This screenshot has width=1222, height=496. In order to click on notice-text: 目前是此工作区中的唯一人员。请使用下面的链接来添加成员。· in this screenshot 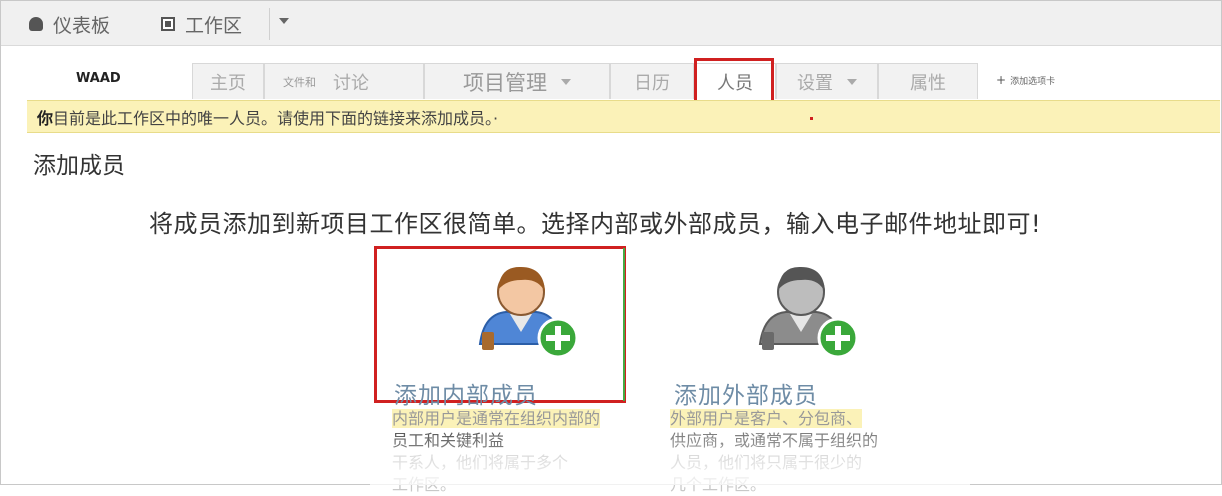, I will do `click(276, 118)`.